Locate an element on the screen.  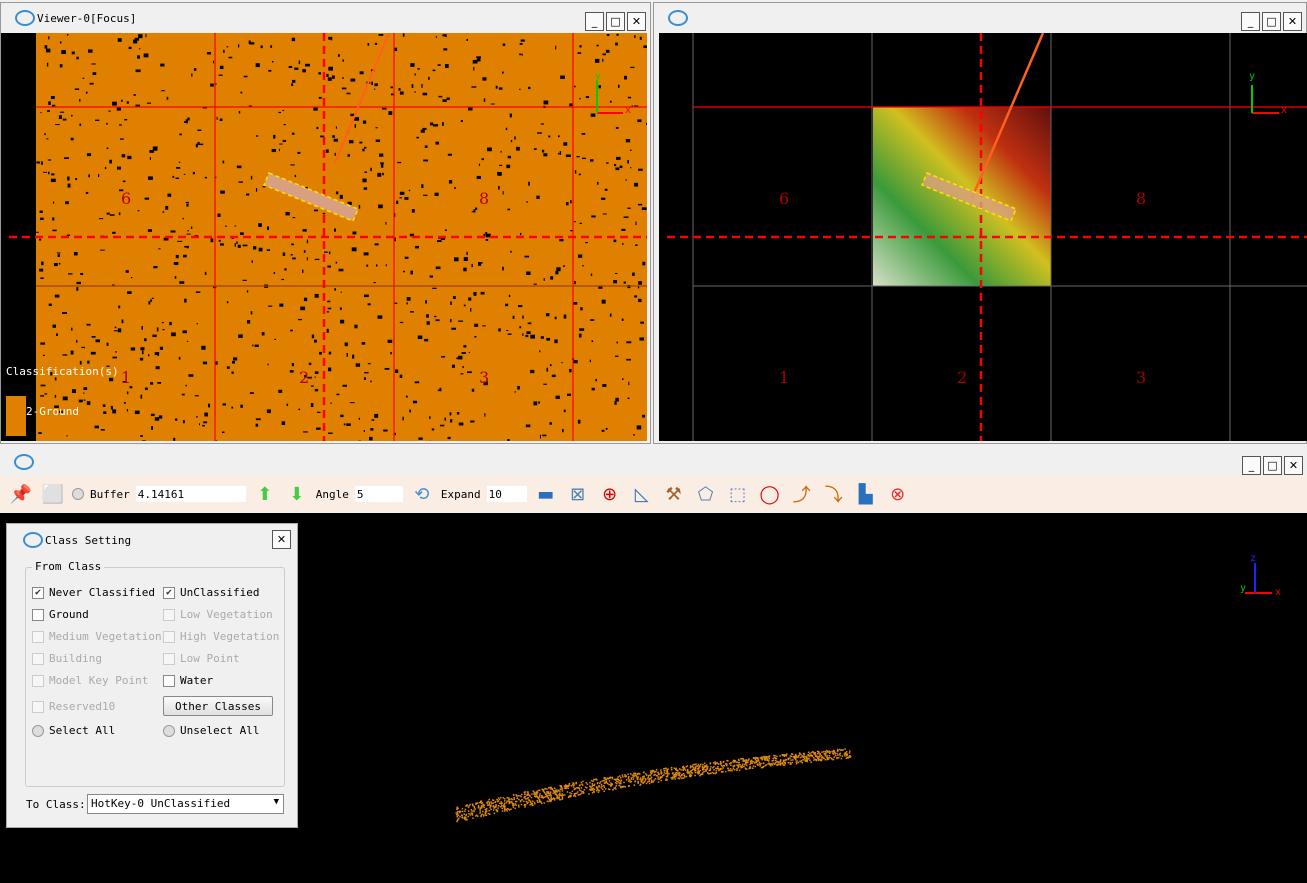
class-label: High Vegetation is located at coordinates (230, 636).